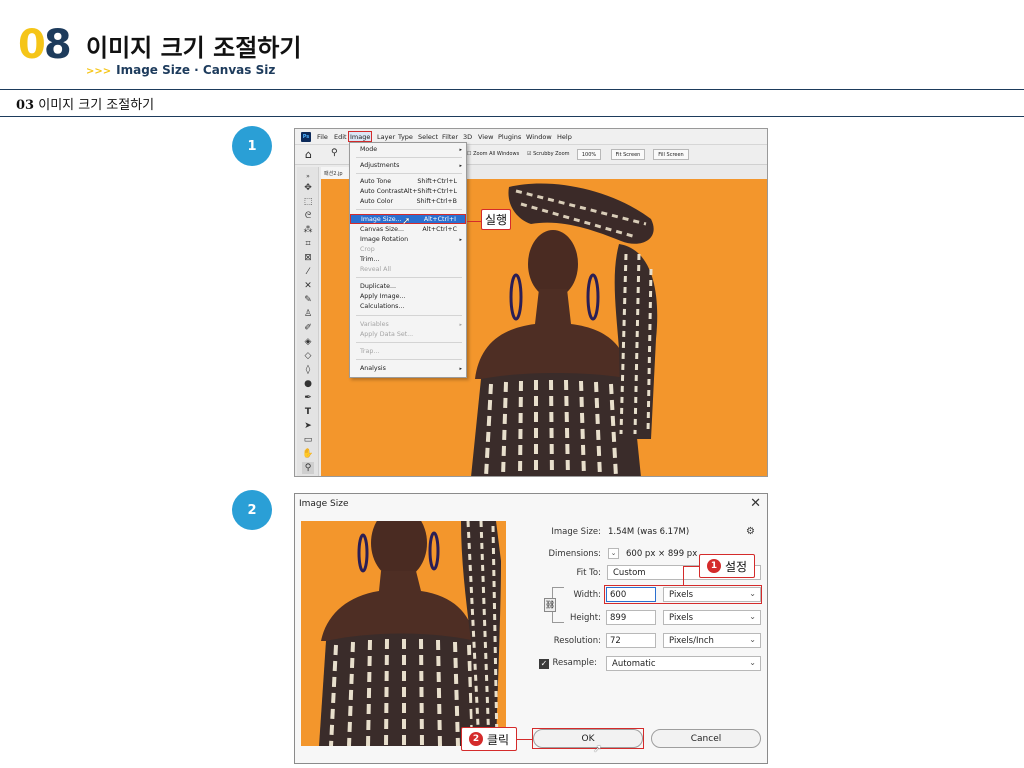  Describe the element at coordinates (308, 356) in the screenshot. I see `paint-bucket-icon: ◇` at that location.